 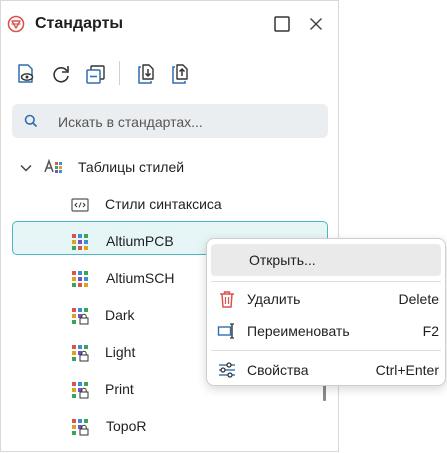 What do you see at coordinates (326, 370) in the screenshot?
I see `menu-item-properties: Свойства Ctrl+Enter` at bounding box center [326, 370].